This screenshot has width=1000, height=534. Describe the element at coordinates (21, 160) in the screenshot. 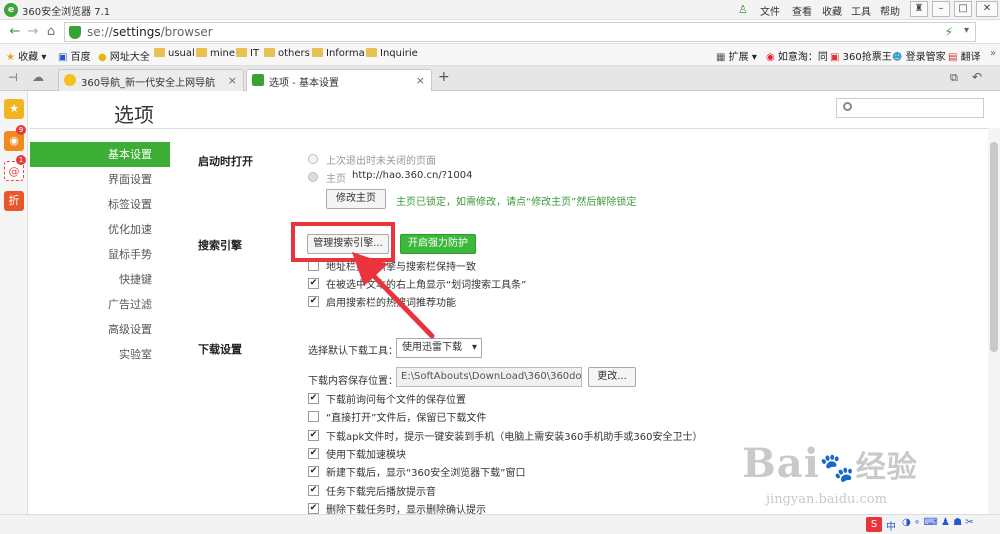

I see `mail-badge: 1` at that location.